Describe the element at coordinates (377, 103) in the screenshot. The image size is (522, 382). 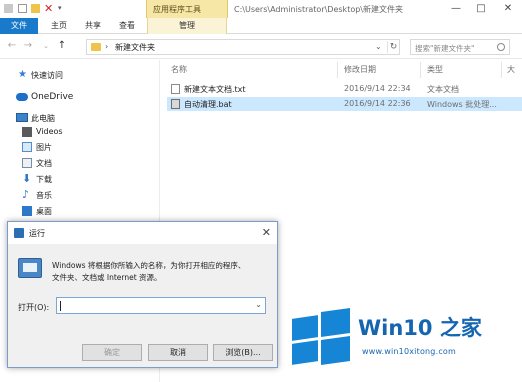
I see `file-date: 2016/9/14 22:36` at that location.